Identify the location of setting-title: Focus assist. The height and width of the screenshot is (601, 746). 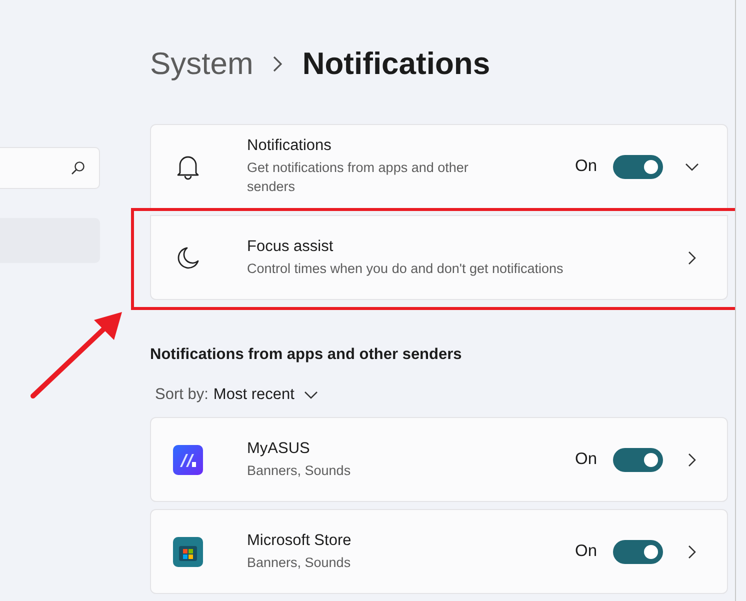
(290, 247).